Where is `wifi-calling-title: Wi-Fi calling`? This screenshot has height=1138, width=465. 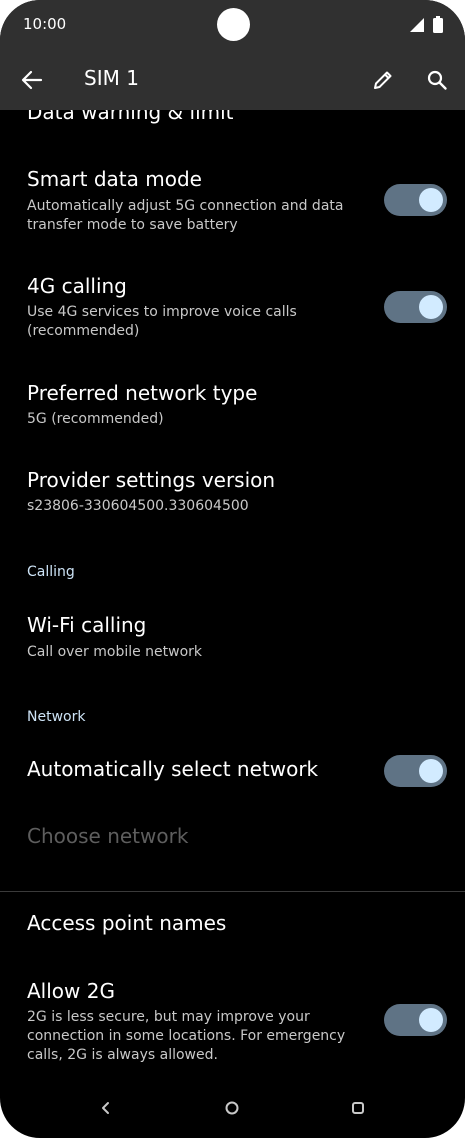
wifi-calling-title: Wi-Fi calling is located at coordinates (87, 625).